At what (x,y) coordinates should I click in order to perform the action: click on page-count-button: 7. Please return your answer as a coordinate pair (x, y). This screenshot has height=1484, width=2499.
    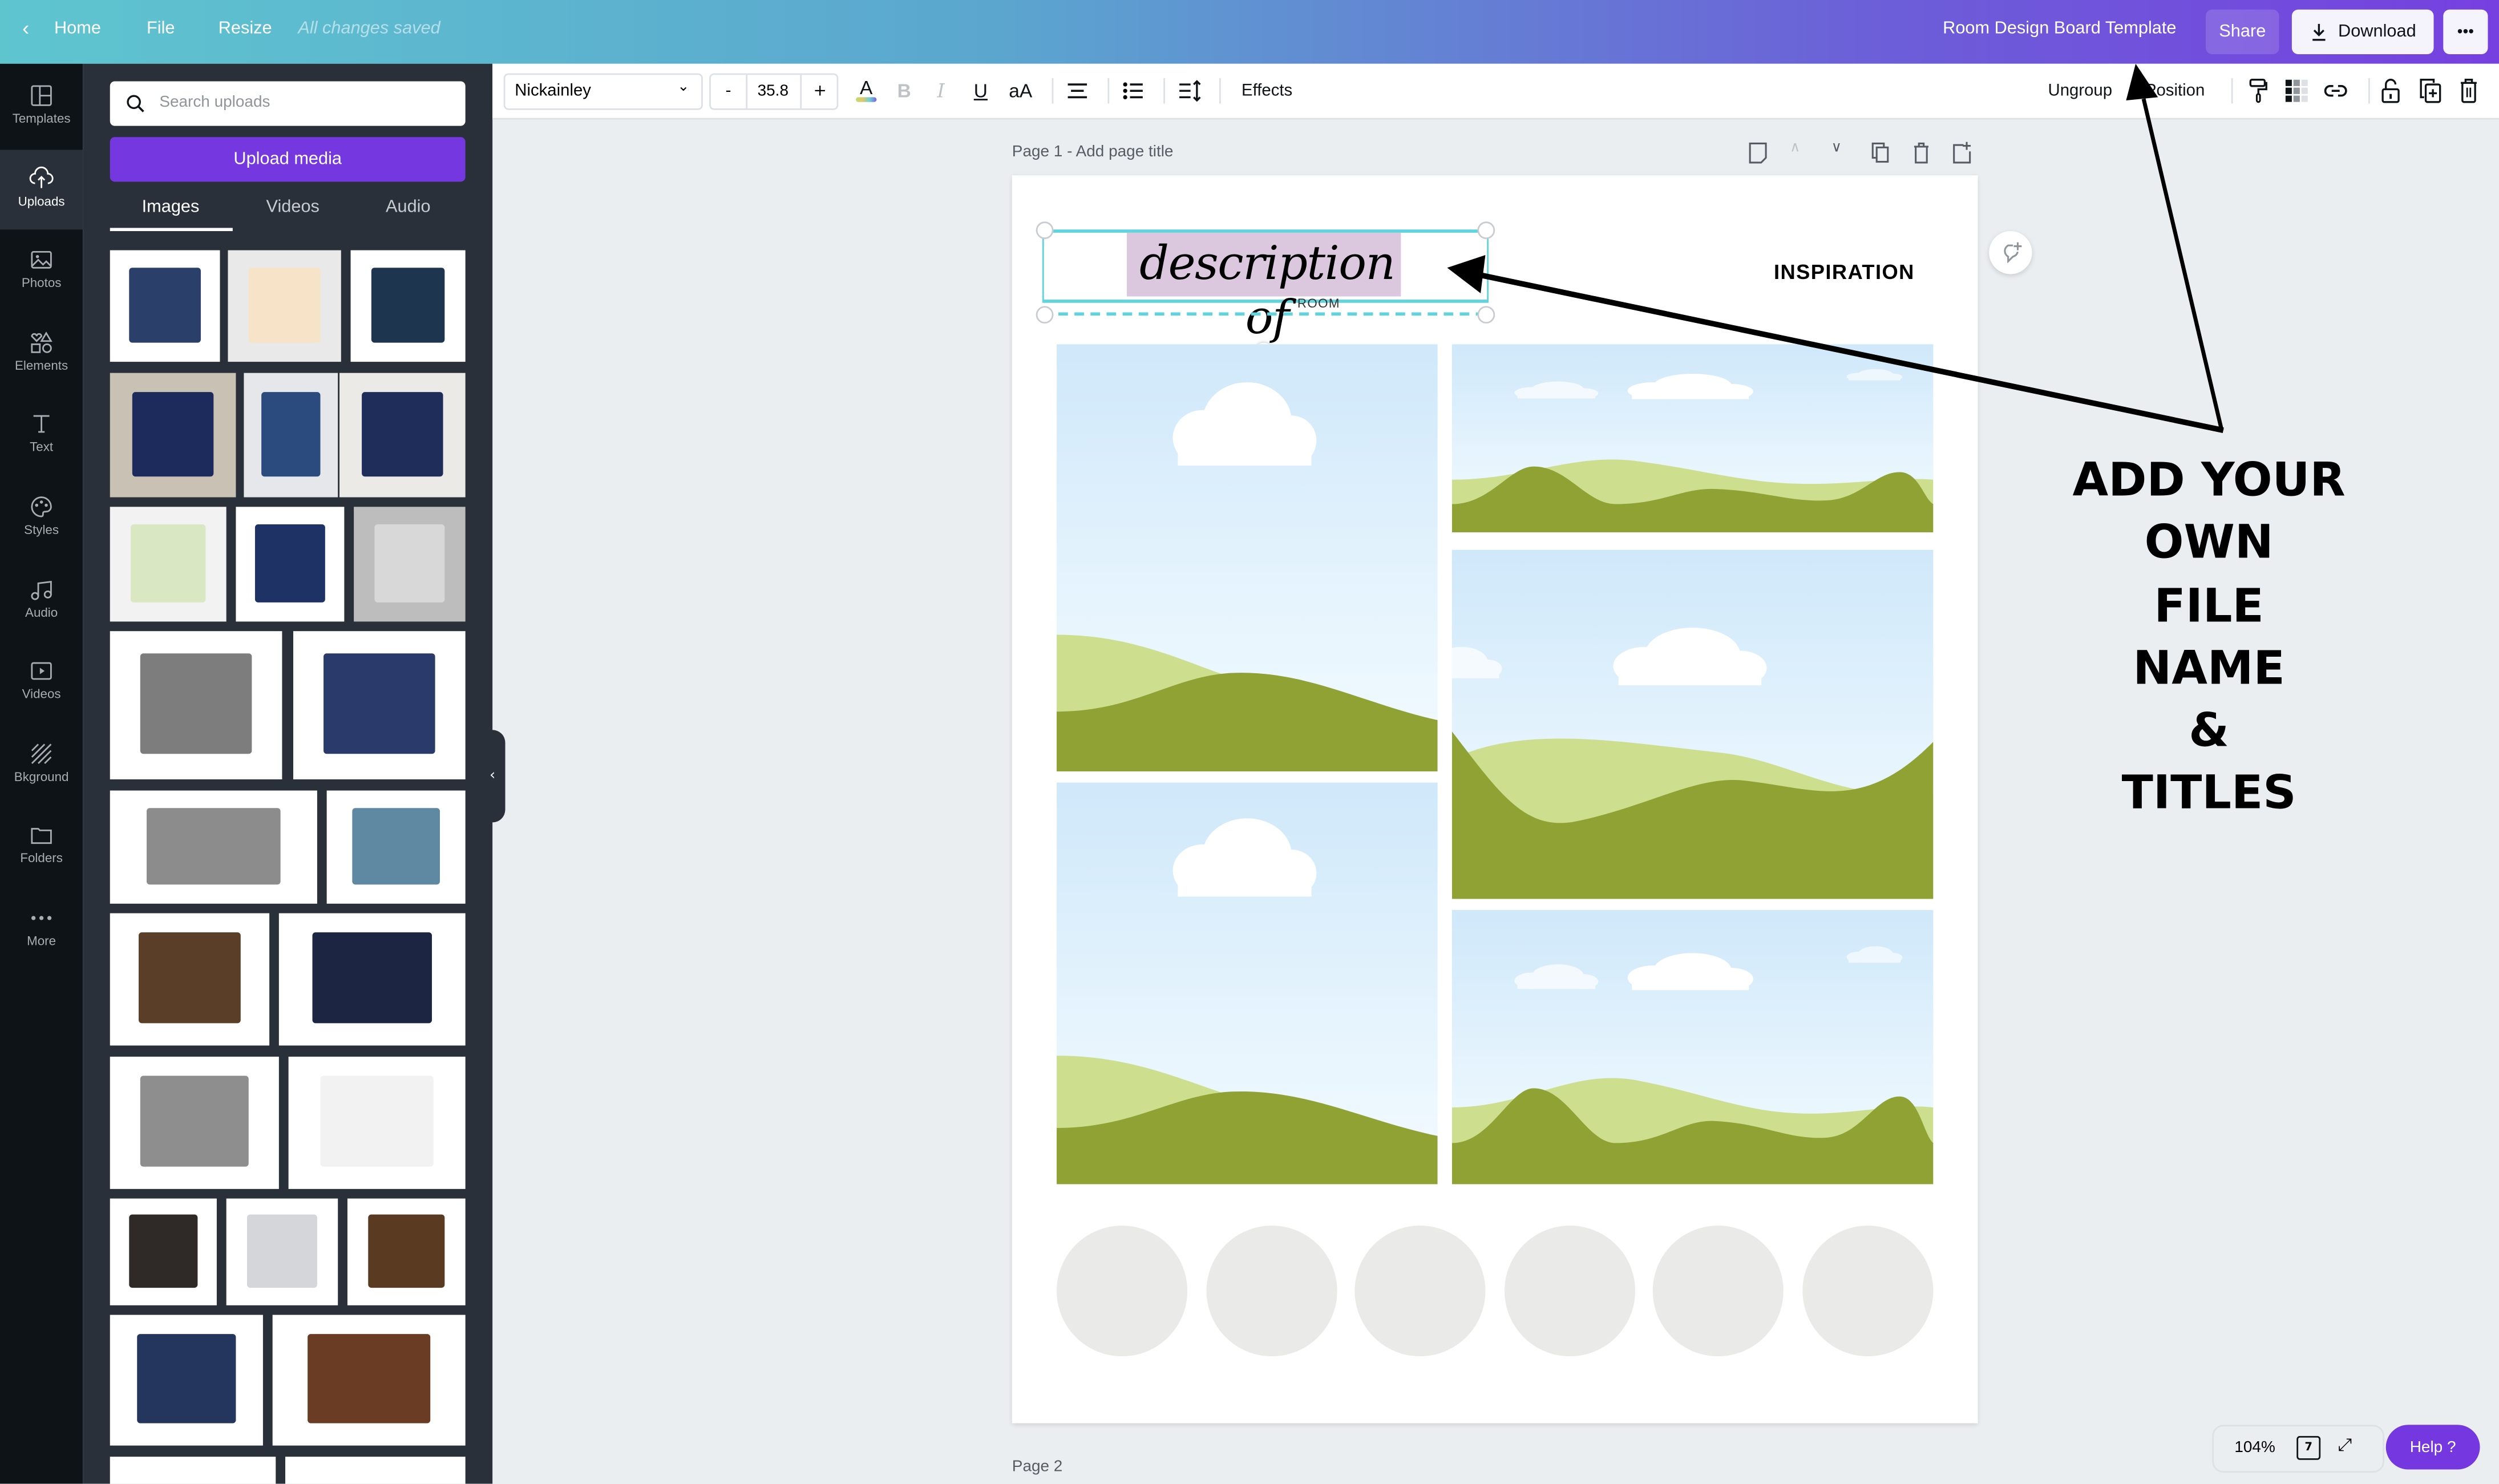
    Looking at the image, I should click on (2308, 1448).